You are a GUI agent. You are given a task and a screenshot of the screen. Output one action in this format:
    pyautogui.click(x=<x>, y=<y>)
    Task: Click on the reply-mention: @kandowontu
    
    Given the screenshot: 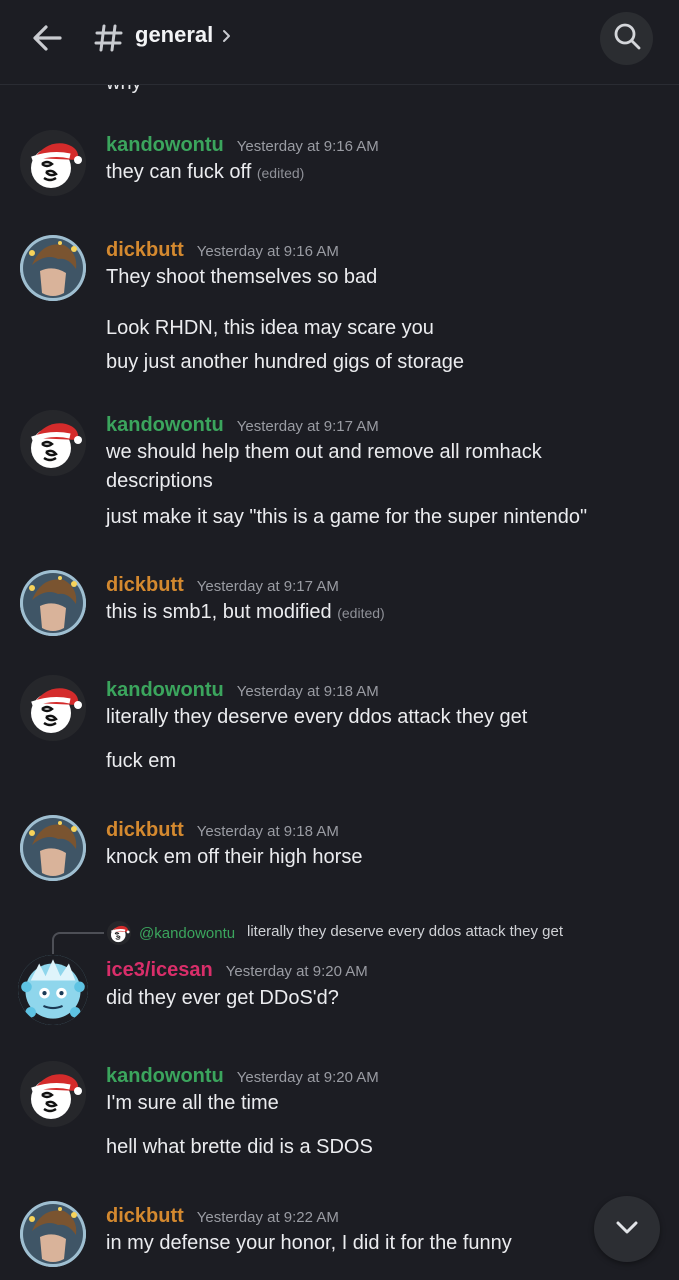 What is the action you would take?
    pyautogui.click(x=187, y=933)
    